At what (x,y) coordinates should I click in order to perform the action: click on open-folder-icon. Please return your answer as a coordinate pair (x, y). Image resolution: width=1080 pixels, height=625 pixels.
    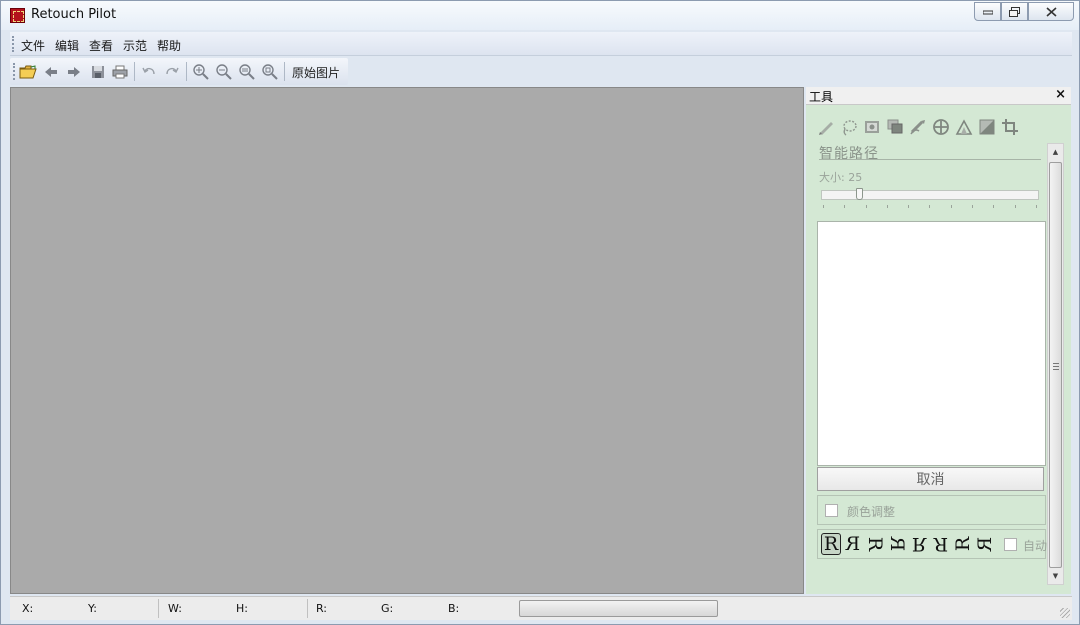
    Looking at the image, I should click on (28, 71).